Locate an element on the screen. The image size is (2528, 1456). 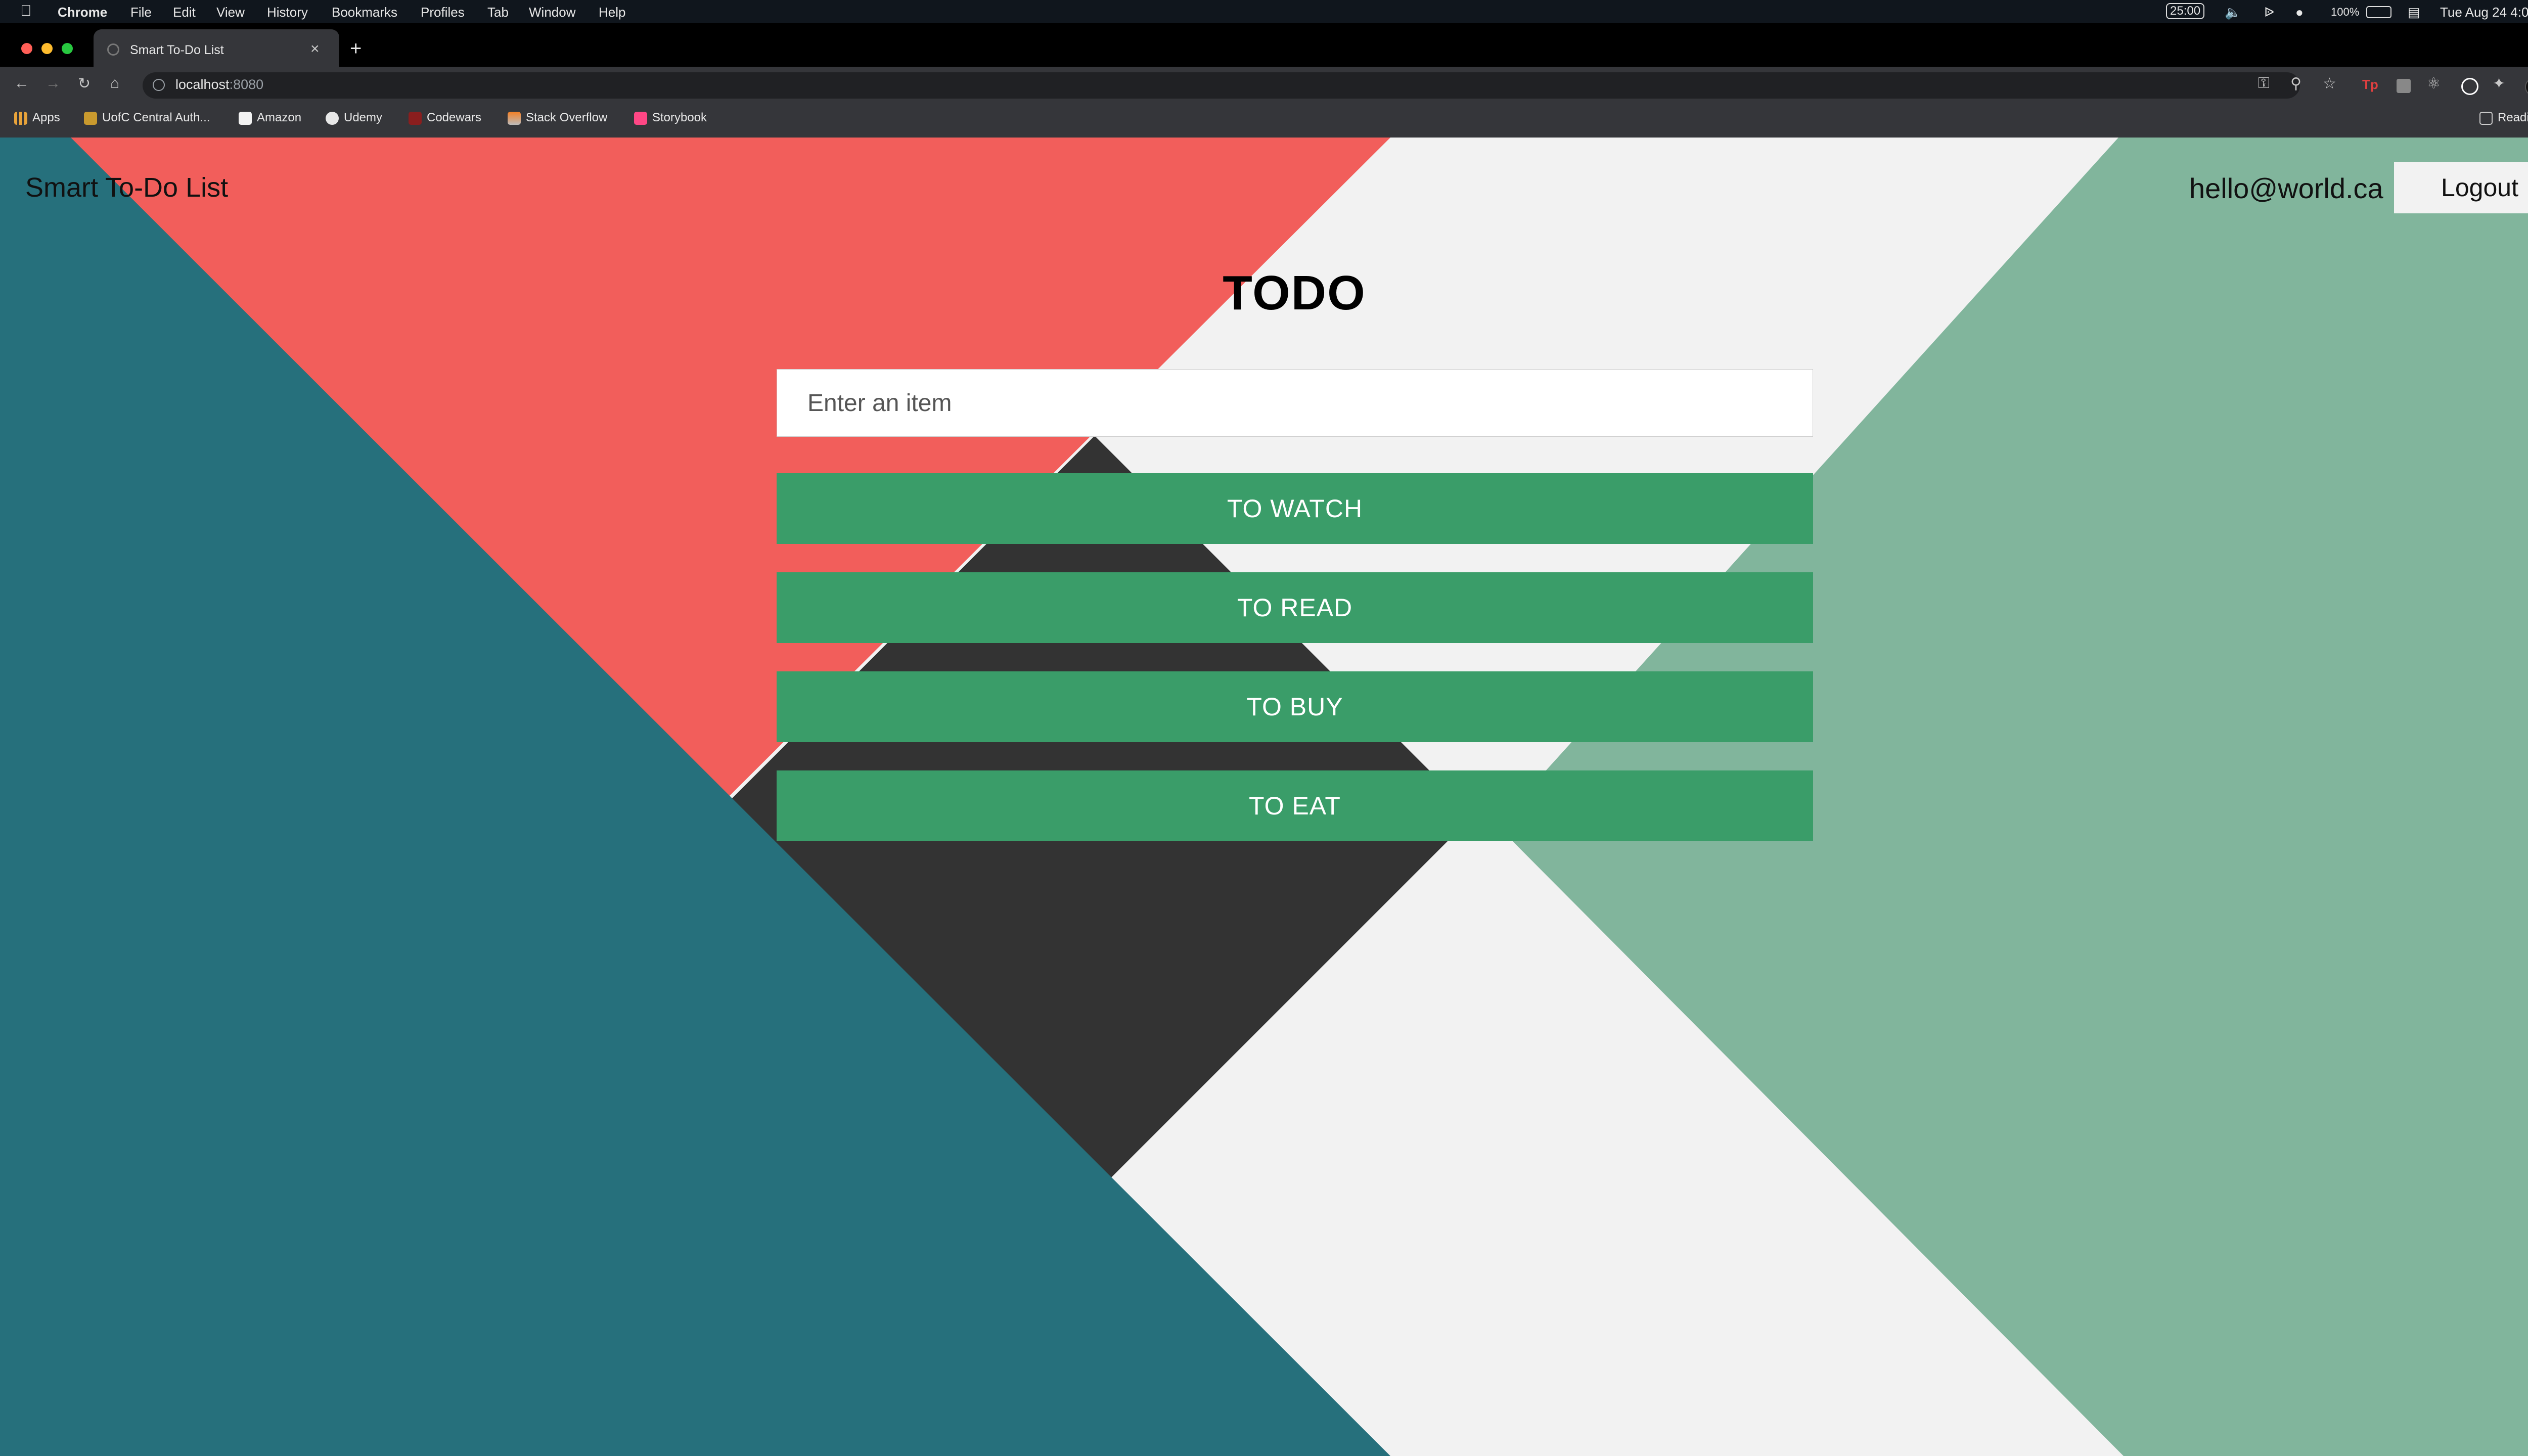
page-title: TODO is located at coordinates (1295, 293).